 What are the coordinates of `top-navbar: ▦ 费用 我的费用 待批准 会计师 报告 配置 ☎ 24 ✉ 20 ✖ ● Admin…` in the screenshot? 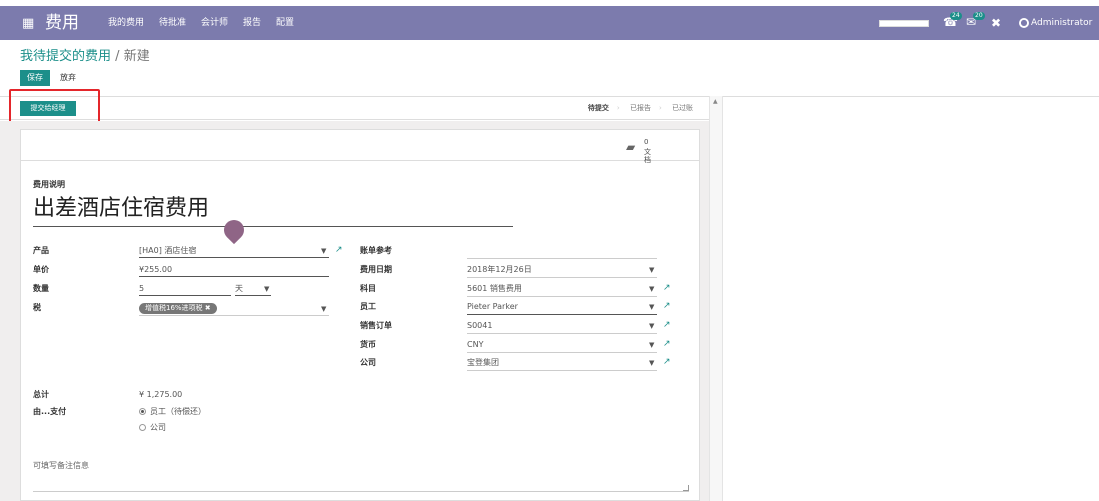 It's located at (549, 23).